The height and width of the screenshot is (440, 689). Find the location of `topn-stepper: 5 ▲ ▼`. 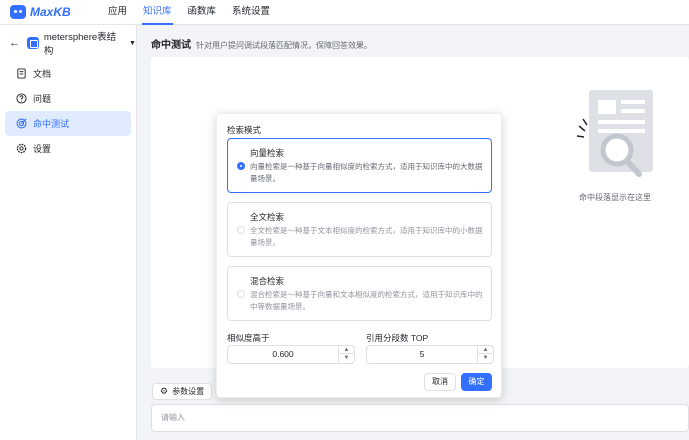

topn-stepper: 5 ▲ ▼ is located at coordinates (430, 354).